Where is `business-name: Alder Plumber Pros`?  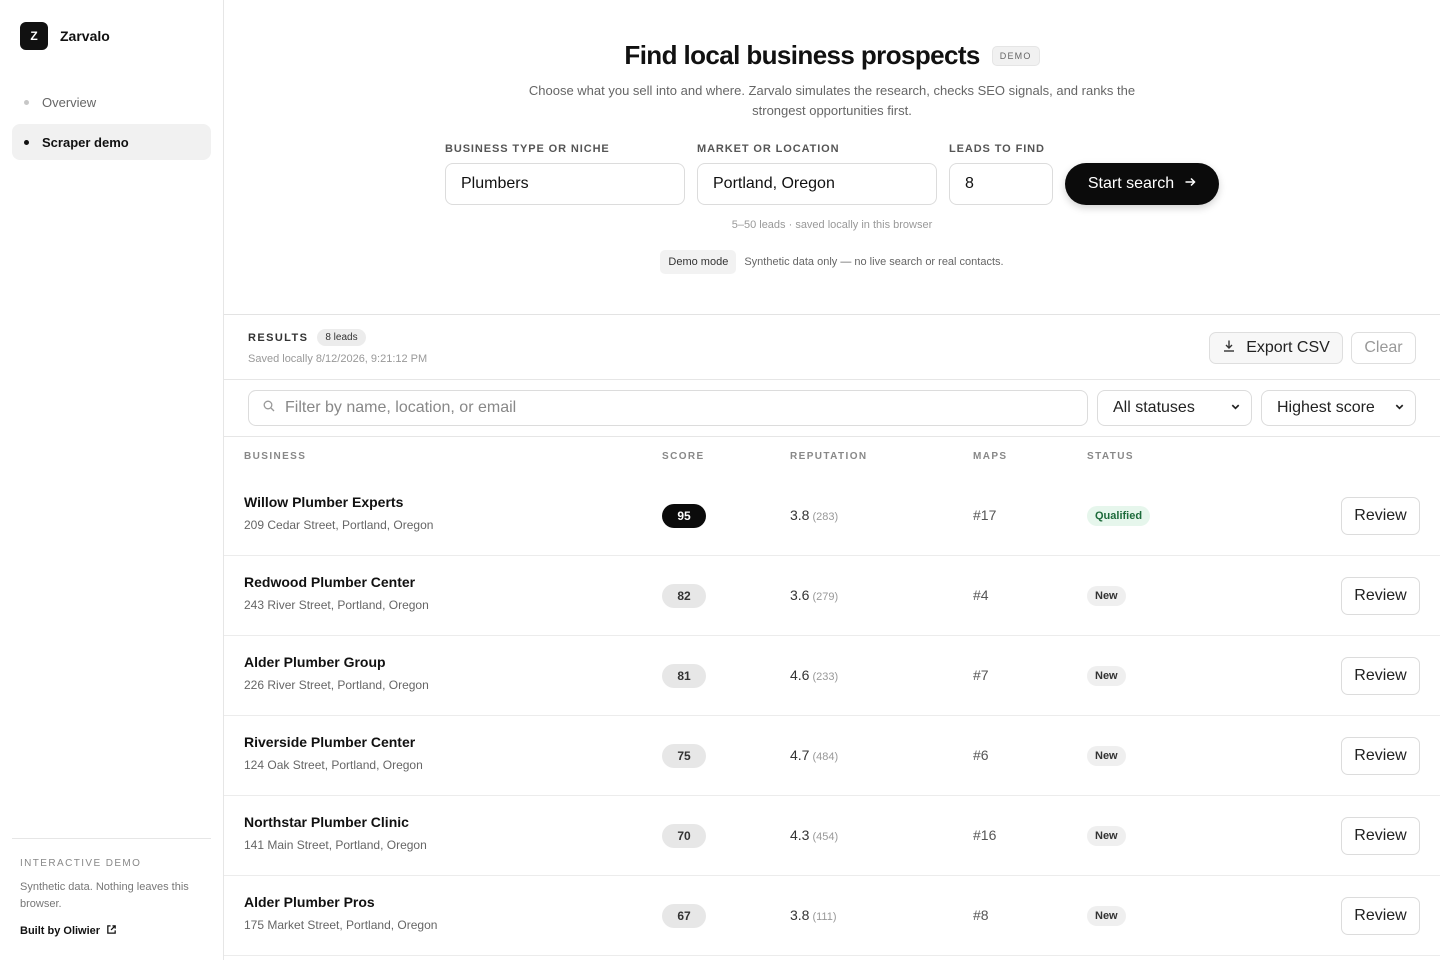 business-name: Alder Plumber Pros is located at coordinates (309, 902).